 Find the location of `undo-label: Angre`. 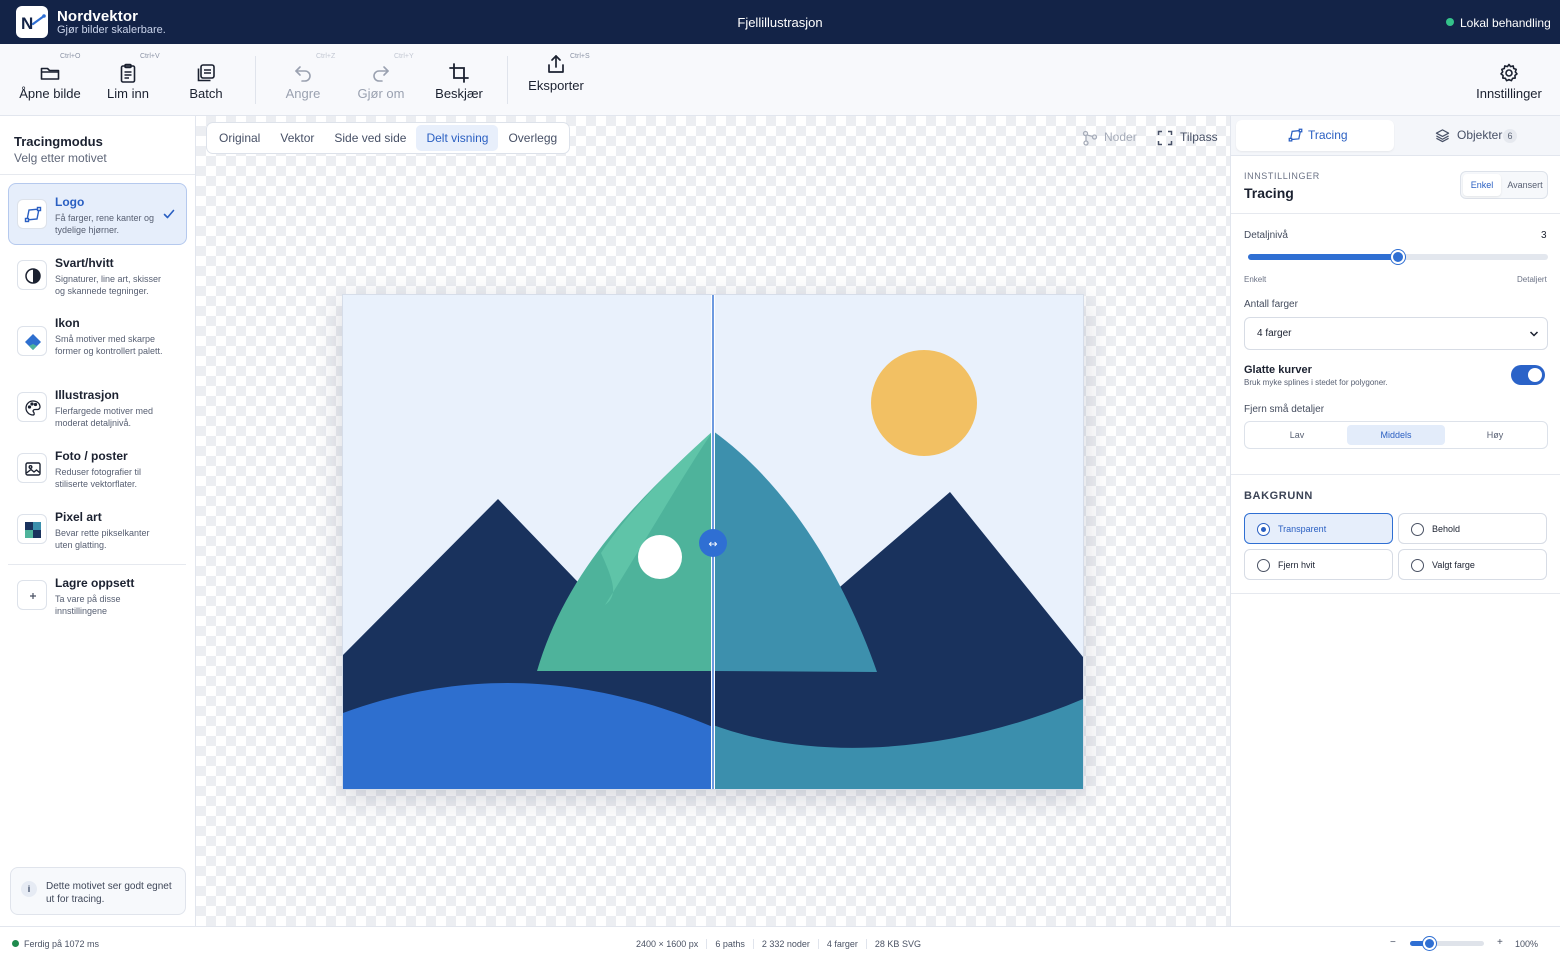

undo-label: Angre is located at coordinates (303, 93).